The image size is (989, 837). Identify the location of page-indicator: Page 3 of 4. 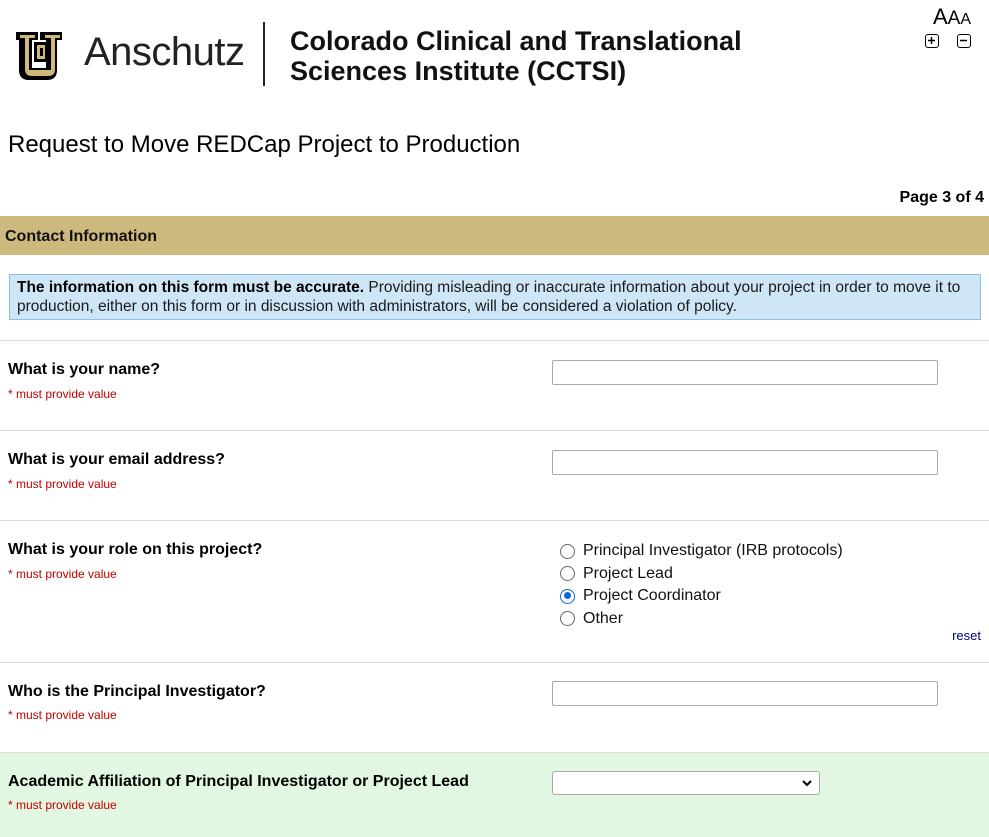
(941, 197).